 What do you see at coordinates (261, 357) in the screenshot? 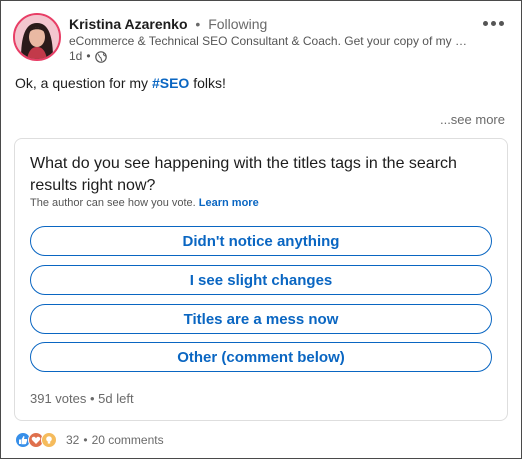
I see `poll-option-4: Other (comment below)` at bounding box center [261, 357].